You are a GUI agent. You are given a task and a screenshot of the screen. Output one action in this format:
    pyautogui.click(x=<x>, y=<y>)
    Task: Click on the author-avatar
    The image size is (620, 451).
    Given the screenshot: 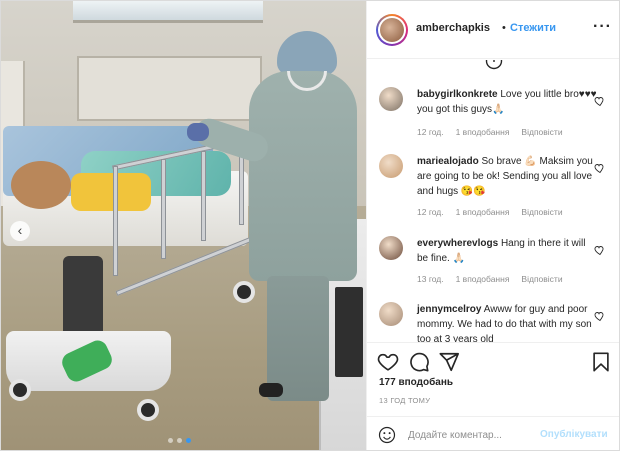 What is the action you would take?
    pyautogui.click(x=392, y=30)
    